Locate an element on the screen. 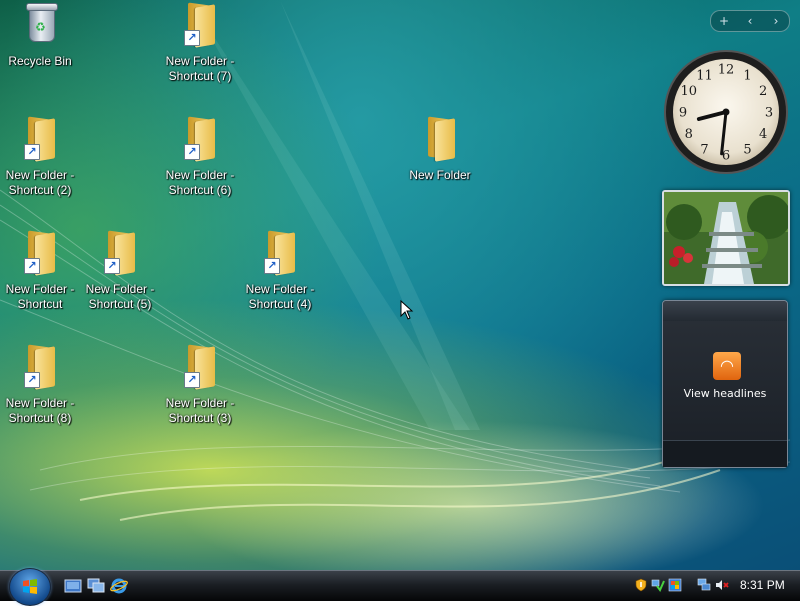  clock-numeral: 10 is located at coordinates (689, 91).